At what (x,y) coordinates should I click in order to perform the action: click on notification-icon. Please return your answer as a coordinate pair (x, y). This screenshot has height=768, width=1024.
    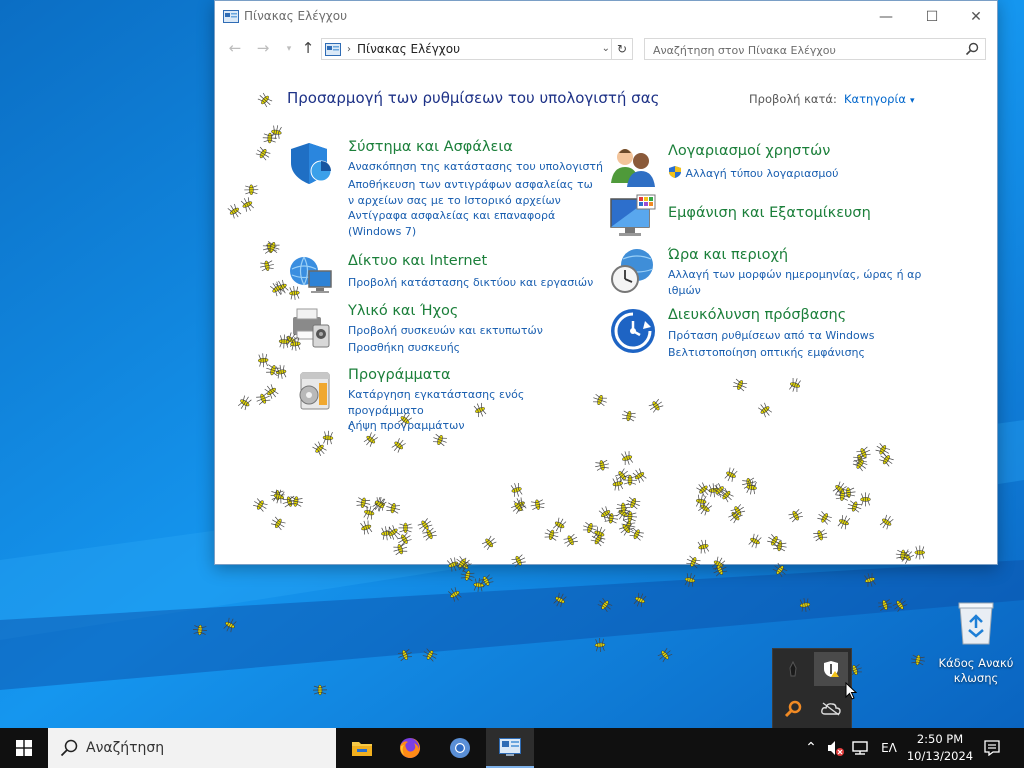
    Looking at the image, I should click on (992, 748).